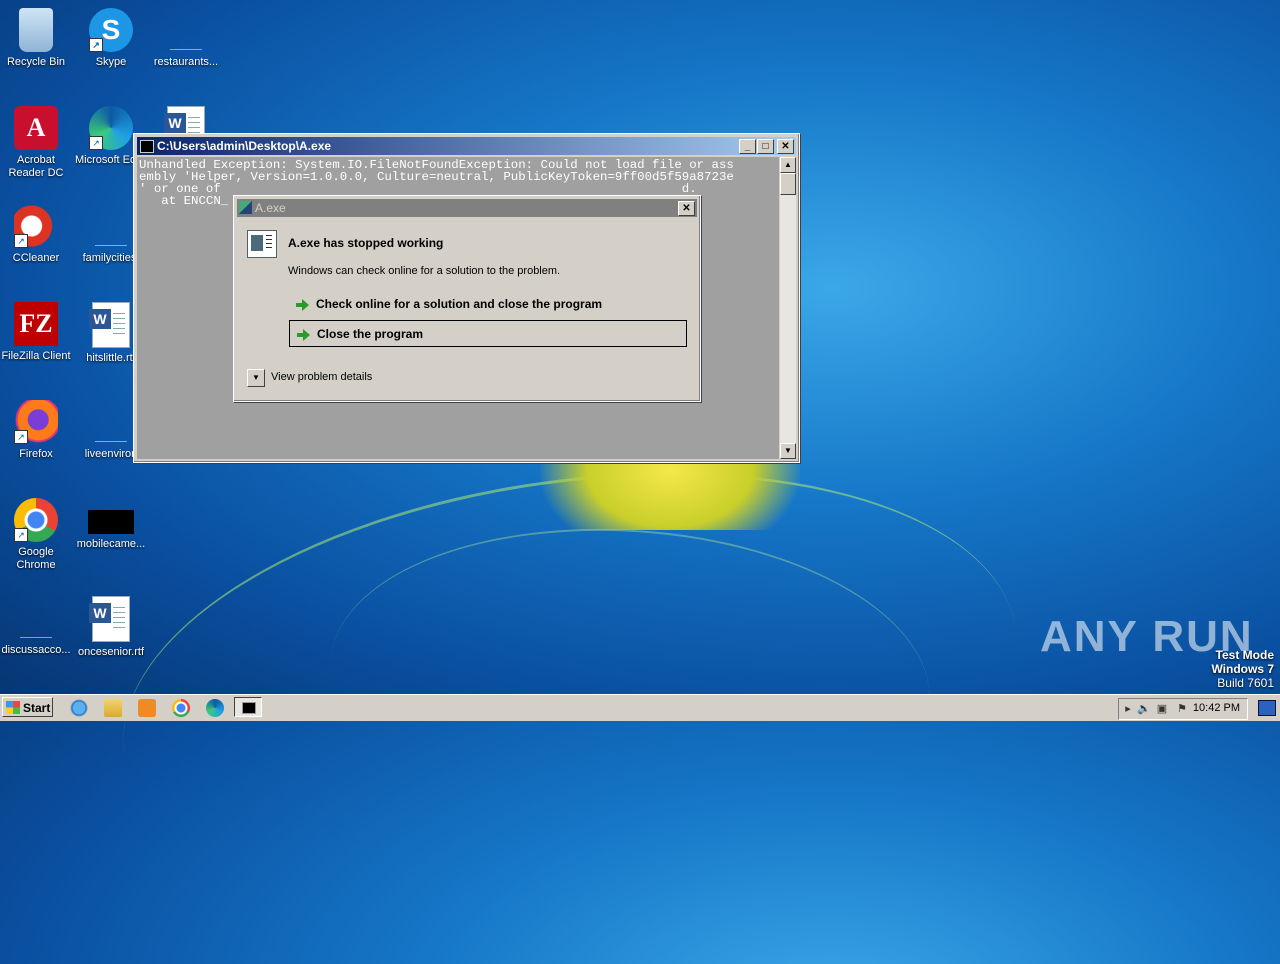 The image size is (1280, 964). I want to click on tray-overflow-icon: ▸, so click(1128, 709).